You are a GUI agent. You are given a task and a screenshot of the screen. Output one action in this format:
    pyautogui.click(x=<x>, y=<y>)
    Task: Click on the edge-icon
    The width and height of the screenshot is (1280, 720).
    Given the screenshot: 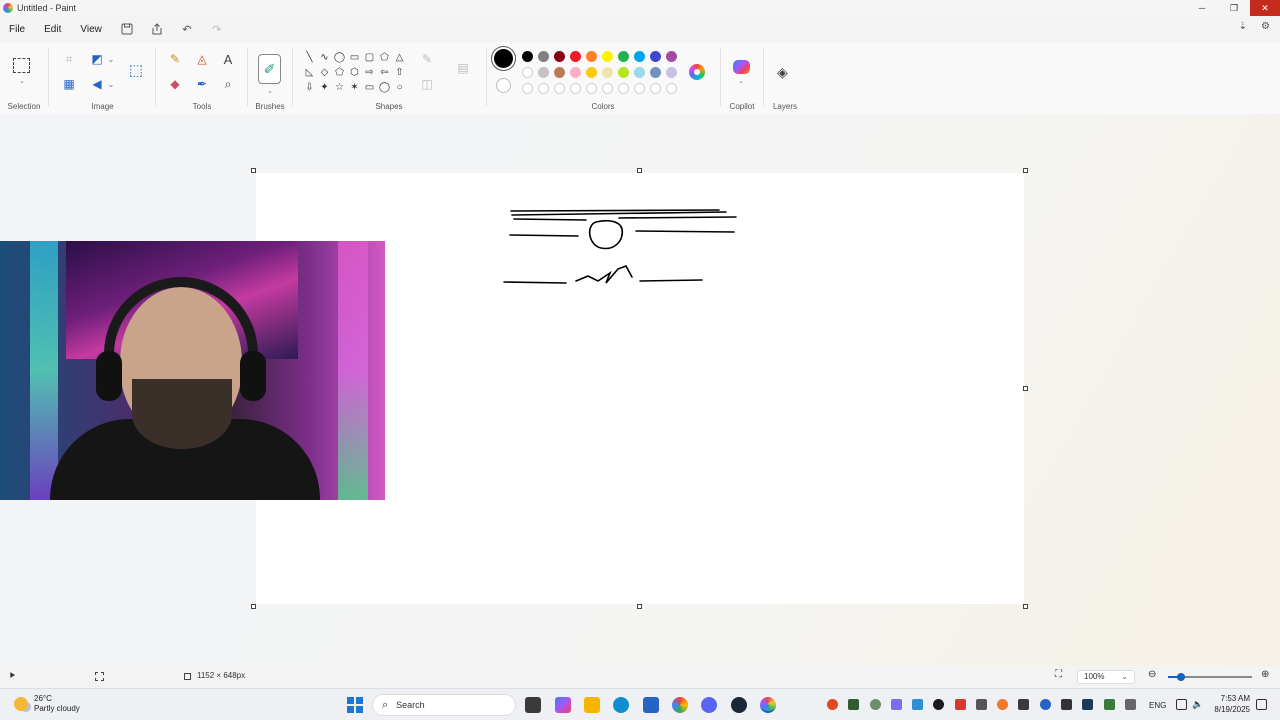 What is the action you would take?
    pyautogui.click(x=621, y=705)
    